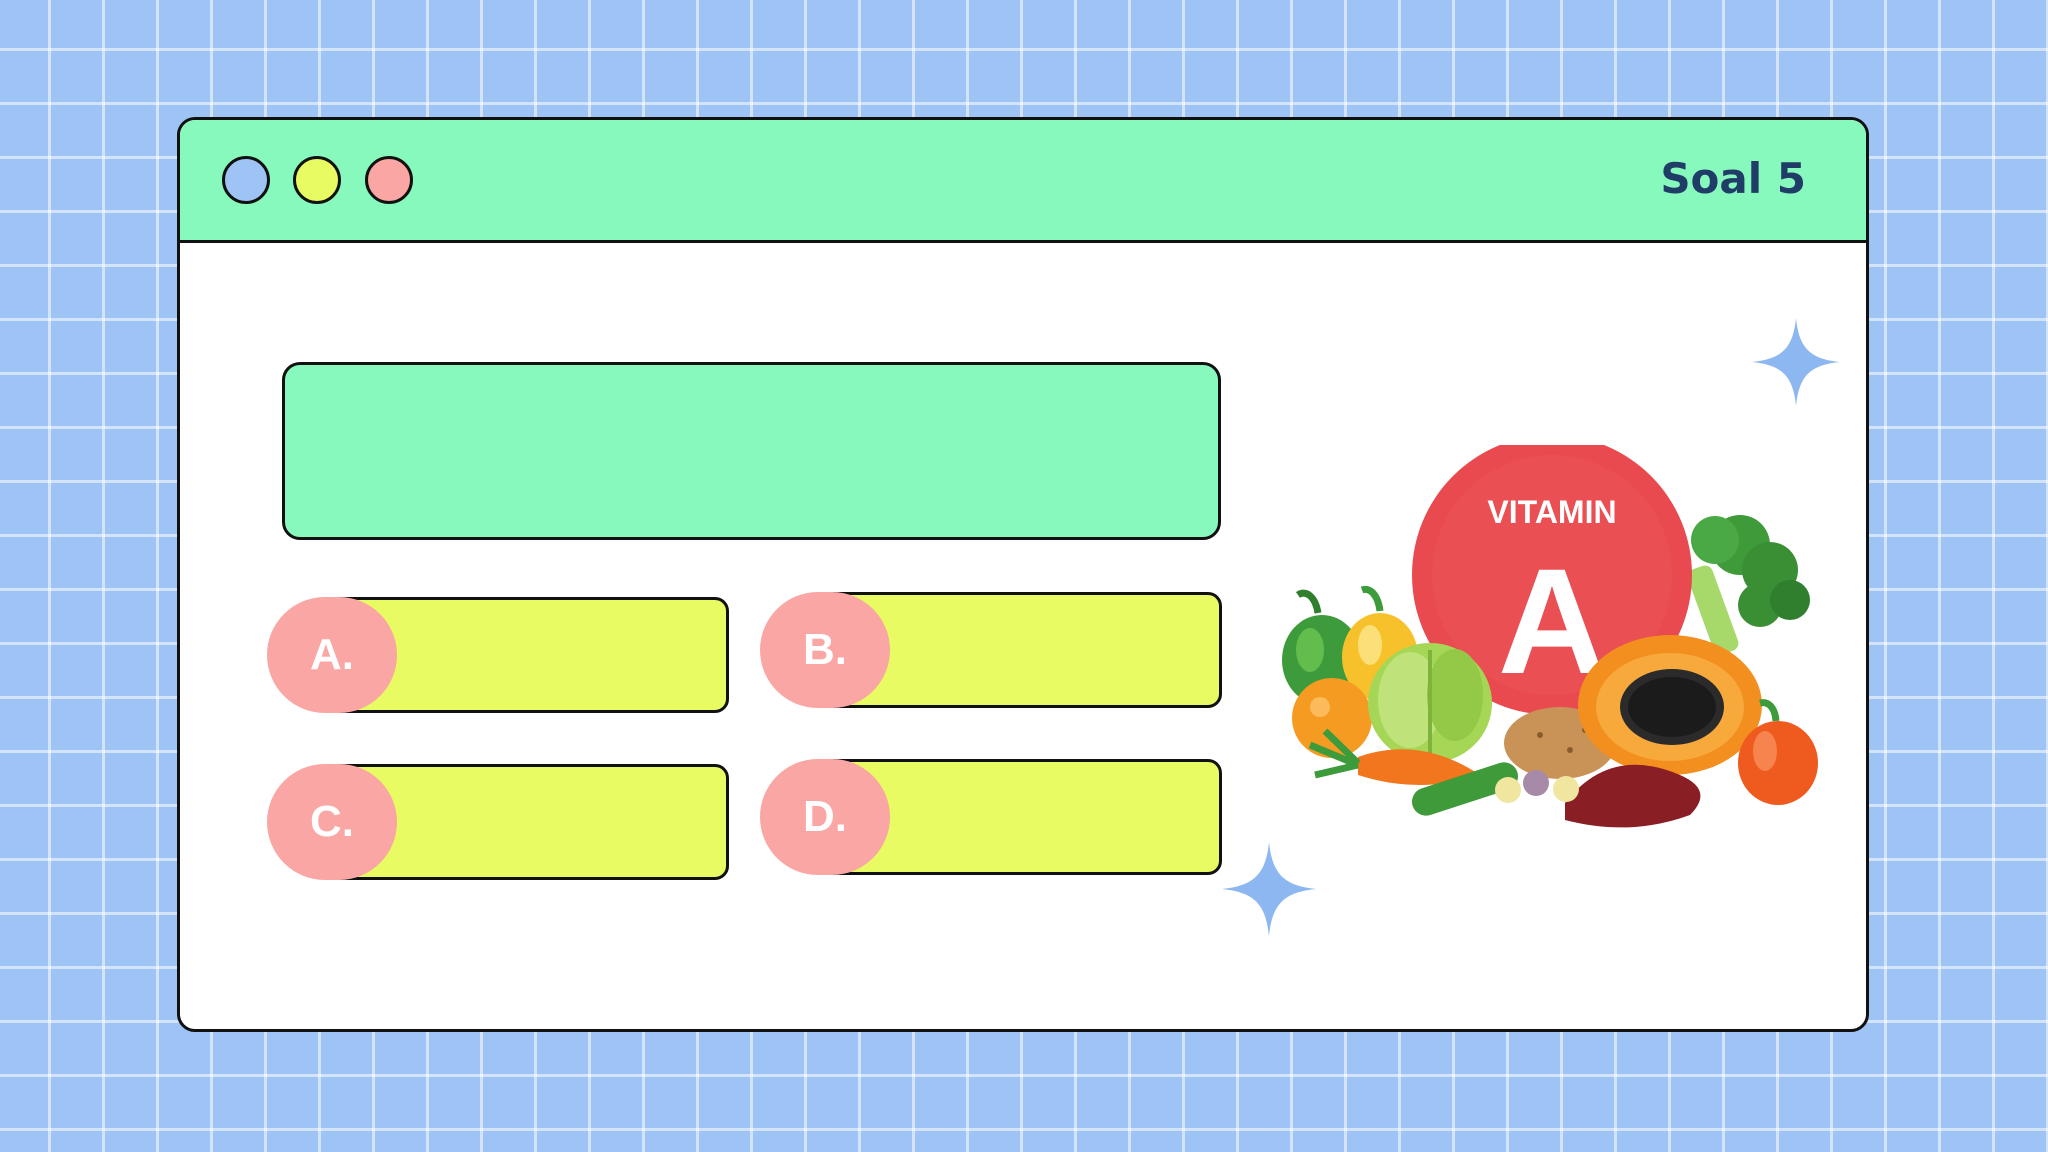 This screenshot has height=1152, width=2048. What do you see at coordinates (1670, 705) in the screenshot?
I see `papaya-icon` at bounding box center [1670, 705].